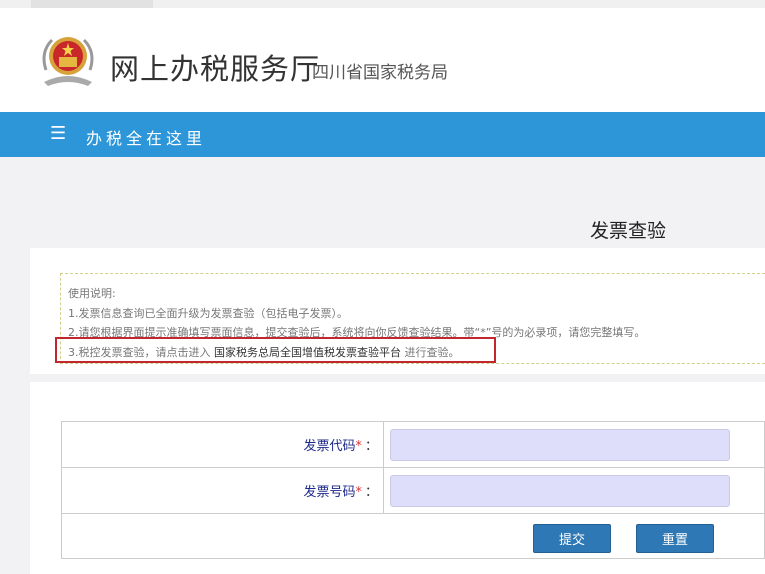 This screenshot has height=574, width=765. I want to click on button-cell: 提交 重置, so click(413, 536).